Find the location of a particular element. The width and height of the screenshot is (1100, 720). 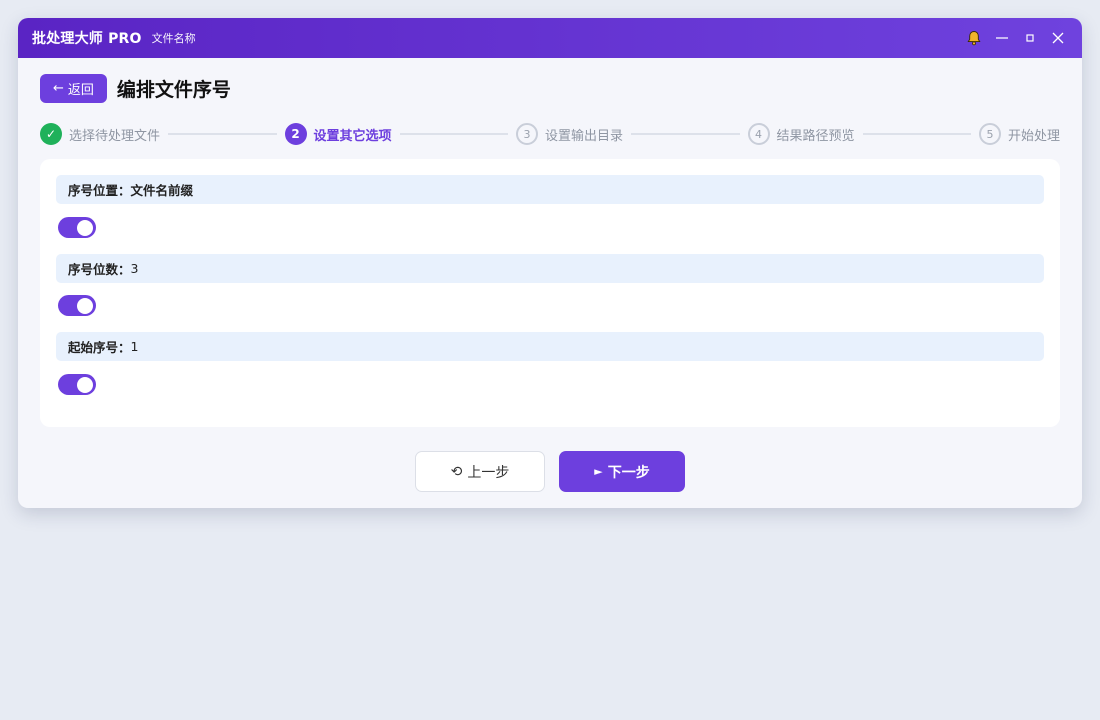

maximize-icon is located at coordinates (1030, 38).